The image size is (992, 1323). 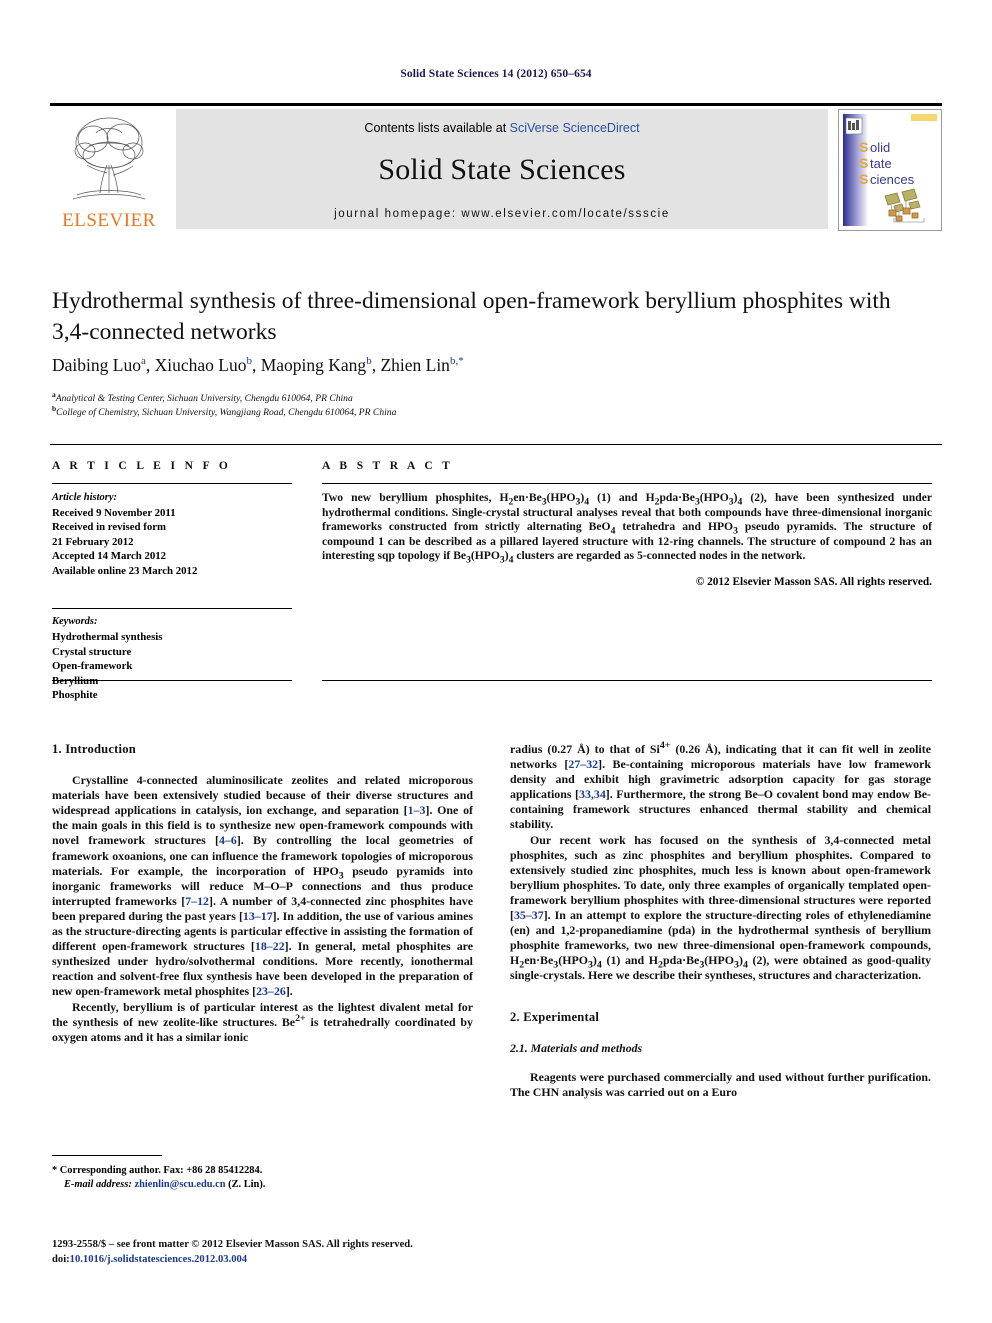 I want to click on section-heading-introduction: 1. Introduction, so click(x=94, y=749).